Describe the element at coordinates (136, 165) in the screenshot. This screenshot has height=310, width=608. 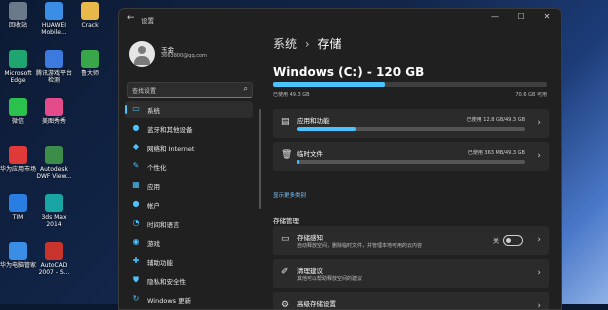
I see `sidebar-item-icon: ✎` at that location.